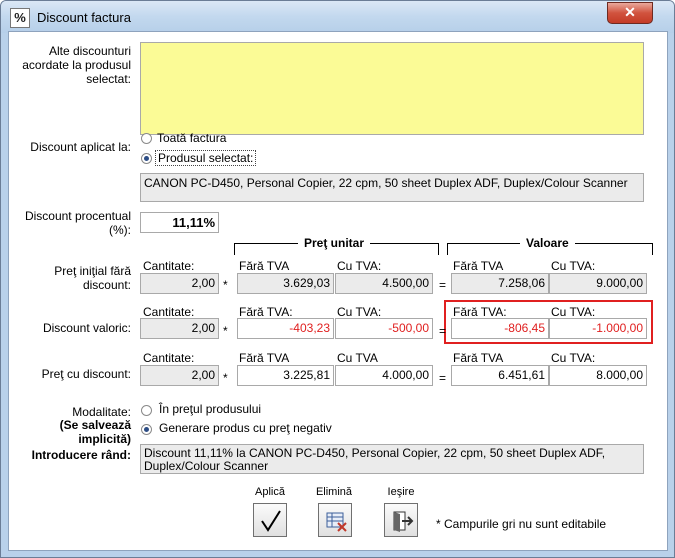 Image resolution: width=675 pixels, height=558 pixels. I want to click on final-quantity-label: Cantitate:, so click(169, 358).